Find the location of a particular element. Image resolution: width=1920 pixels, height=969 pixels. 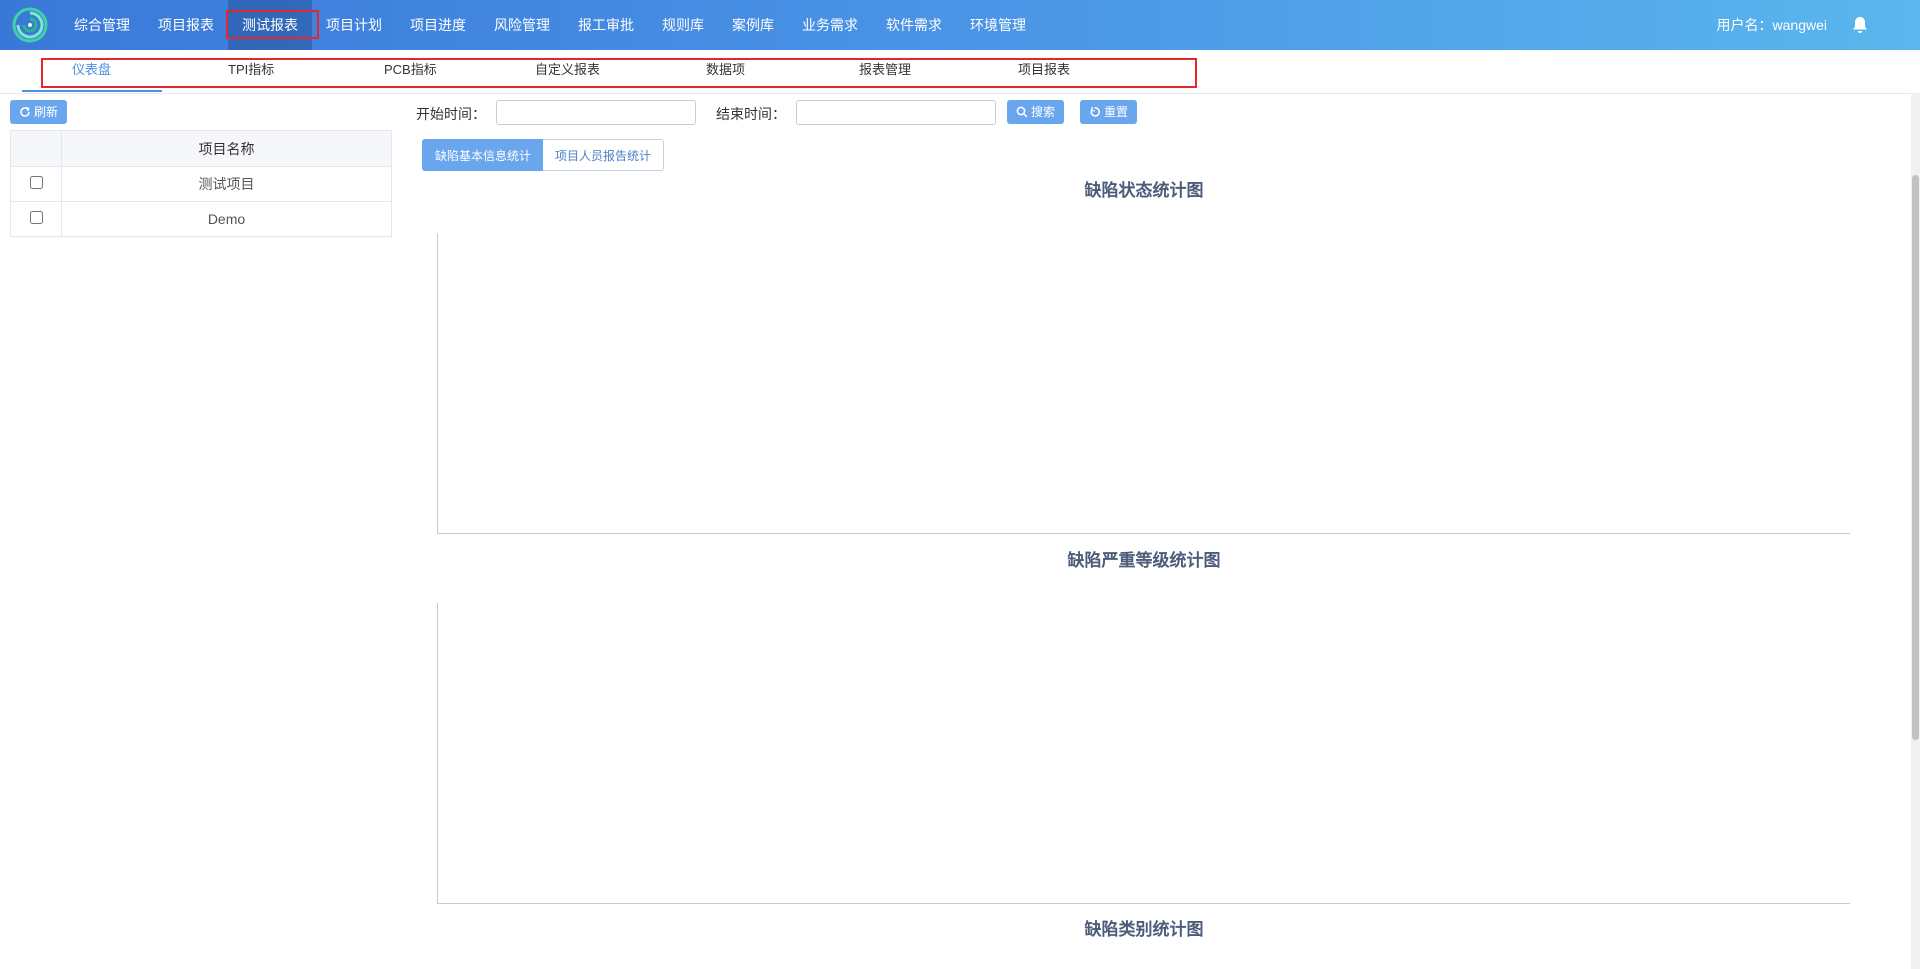

defect-category-chart-title: 缺陷类别统计图 is located at coordinates (1144, 929).